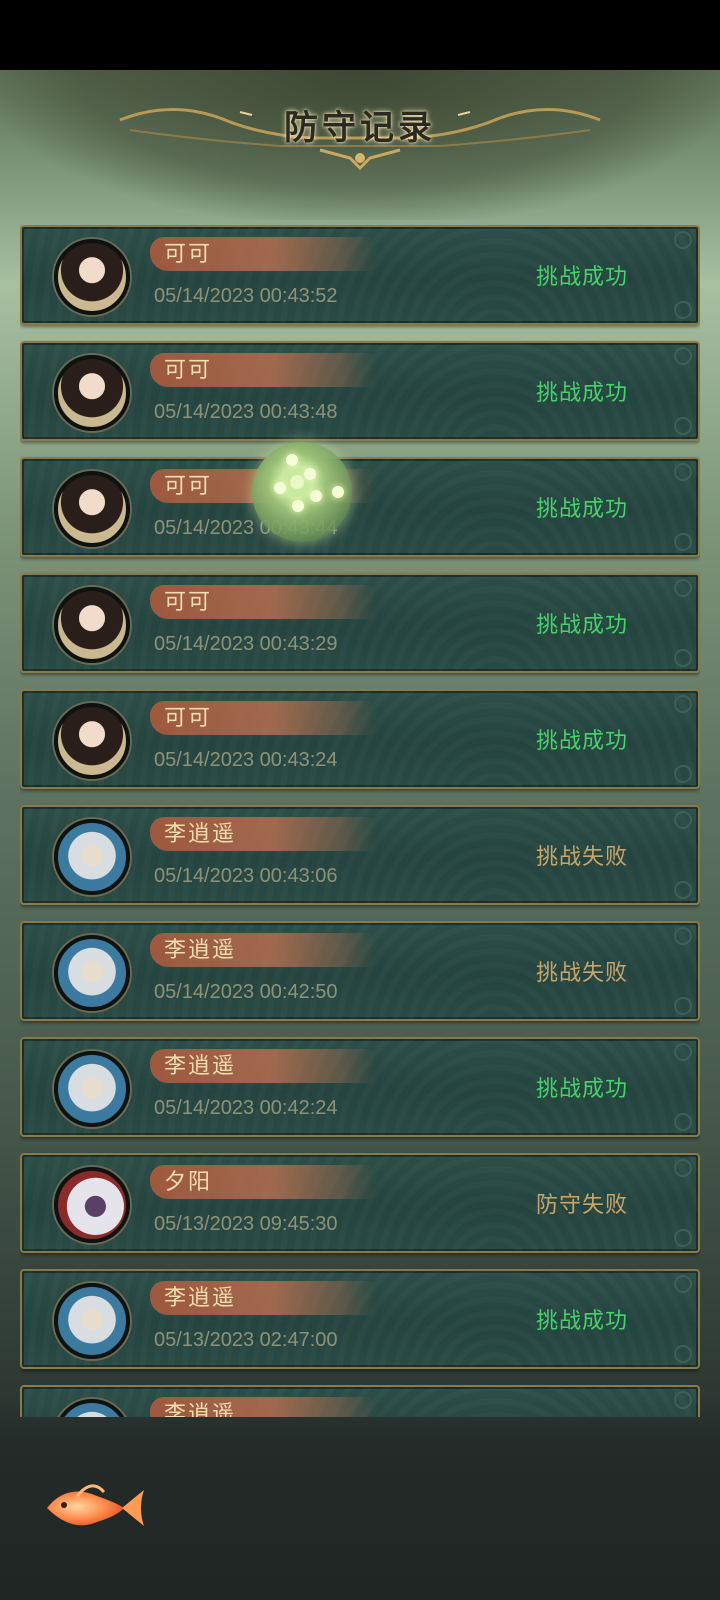  Describe the element at coordinates (246, 760) in the screenshot. I see `record-timestamp: 05/14/2023 00:43:24` at that location.